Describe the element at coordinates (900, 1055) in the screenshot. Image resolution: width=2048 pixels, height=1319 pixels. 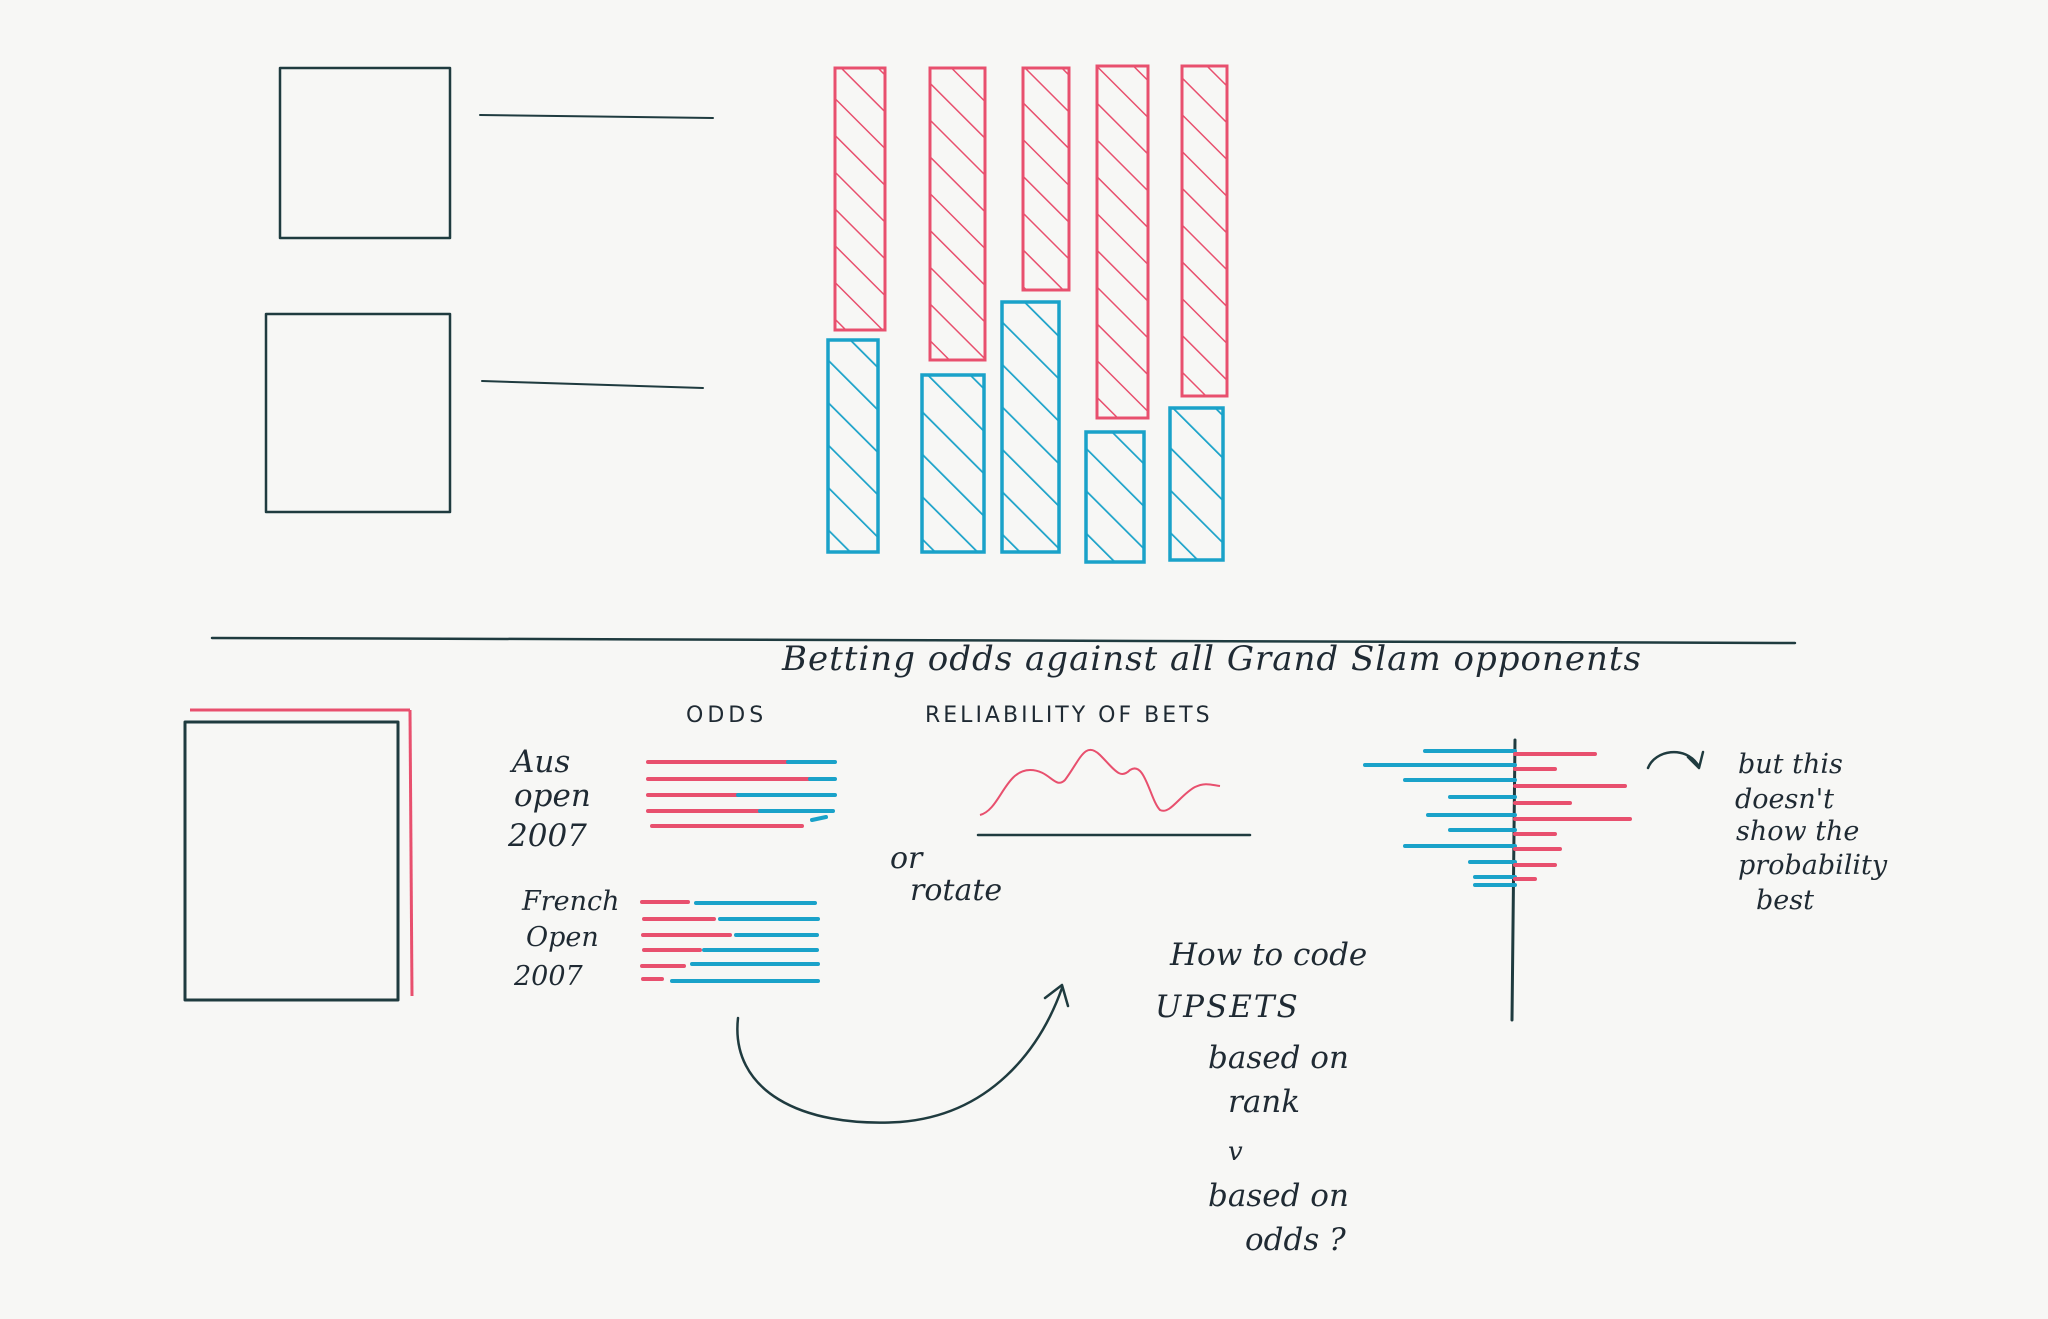
I see `arrow-curve` at that location.